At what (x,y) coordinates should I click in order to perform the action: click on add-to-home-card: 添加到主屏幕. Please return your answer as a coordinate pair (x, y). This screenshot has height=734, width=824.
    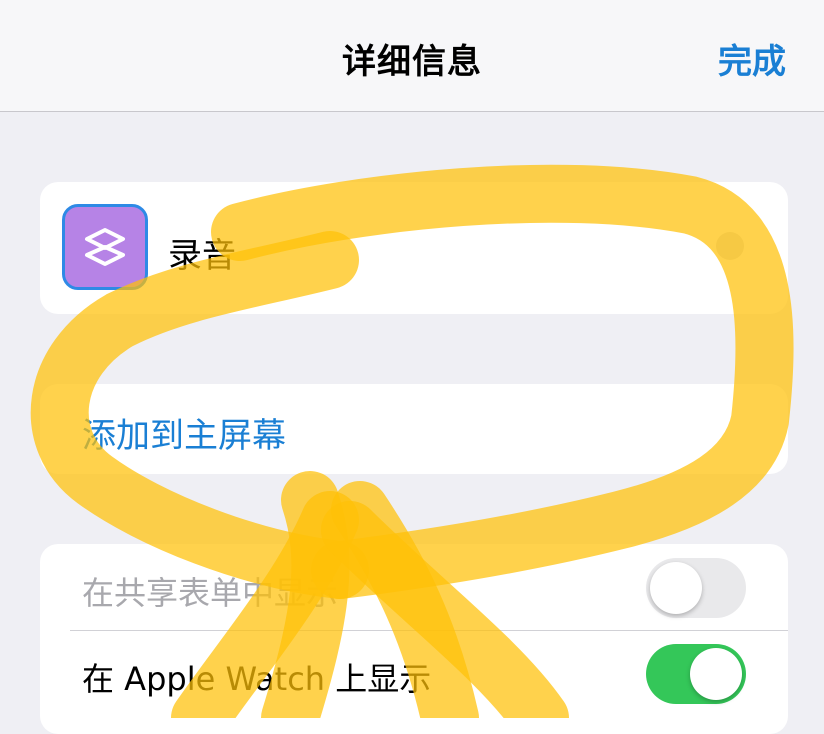
    Looking at the image, I should click on (414, 429).